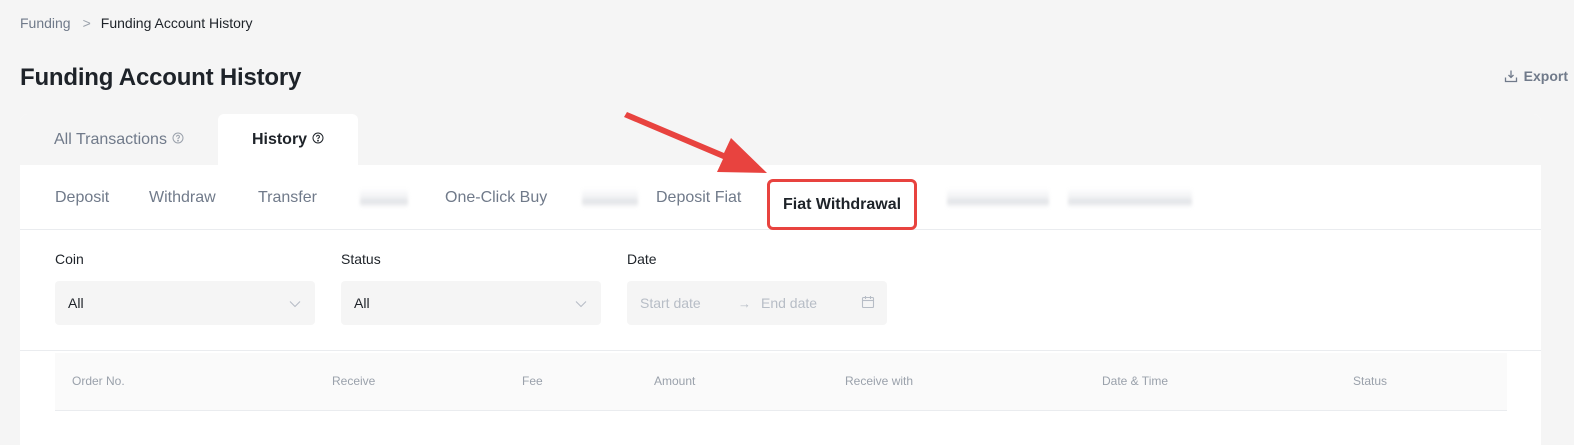 This screenshot has height=445, width=1574. Describe the element at coordinates (1135, 381) in the screenshot. I see `column-date-time: Date & Time` at that location.